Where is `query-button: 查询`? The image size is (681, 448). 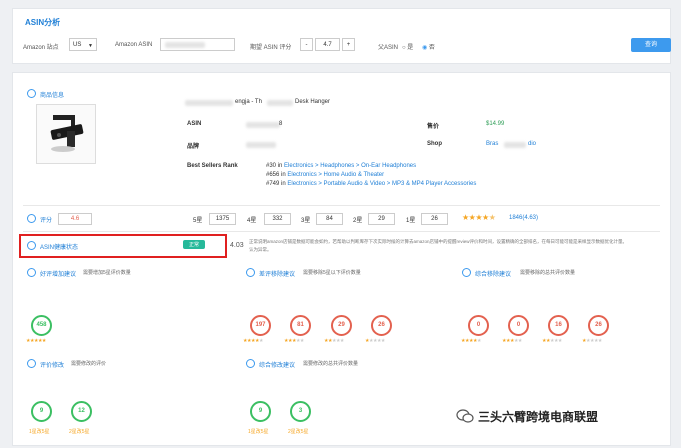
query-button: 查询 is located at coordinates (651, 45).